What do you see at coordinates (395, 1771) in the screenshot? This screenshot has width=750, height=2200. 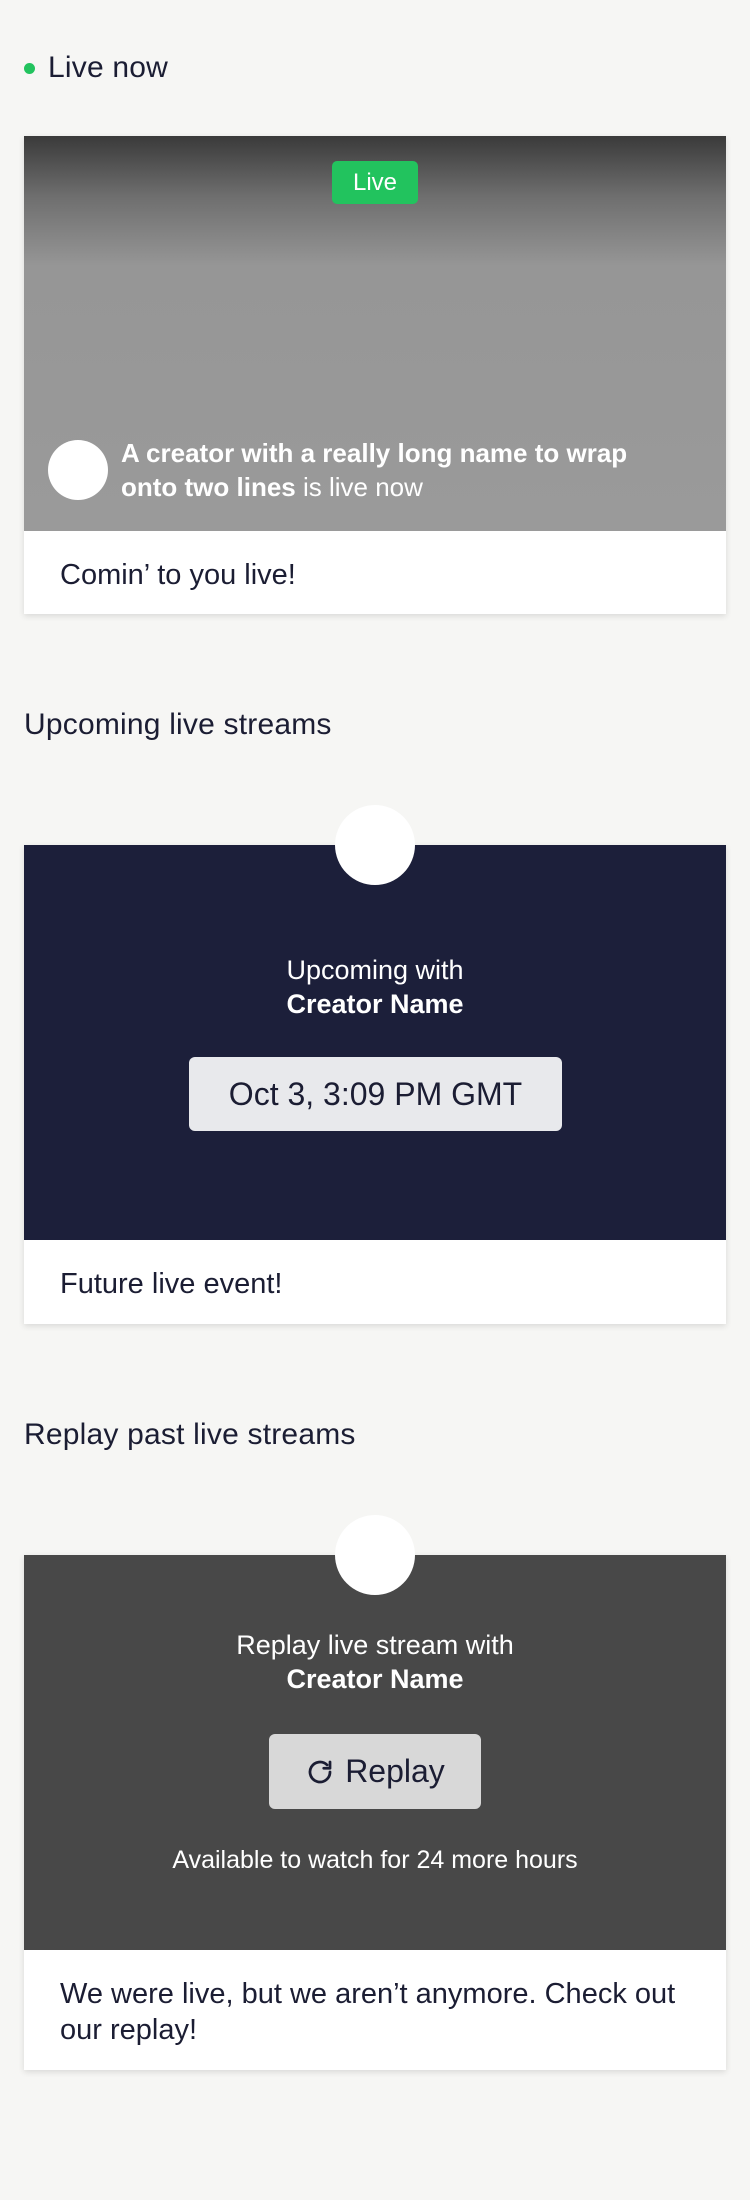 I see `replay-button-label: Replay` at bounding box center [395, 1771].